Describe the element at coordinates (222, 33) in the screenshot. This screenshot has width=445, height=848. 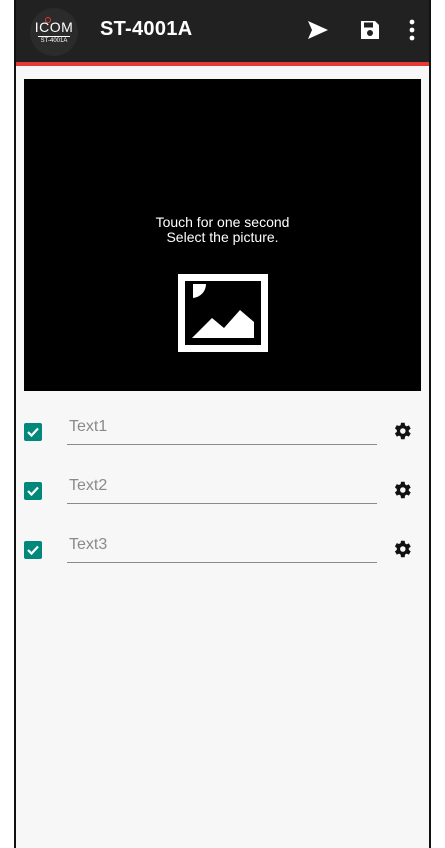
I see `app-bar: ICOM ST-4001A ST-4001A` at that location.